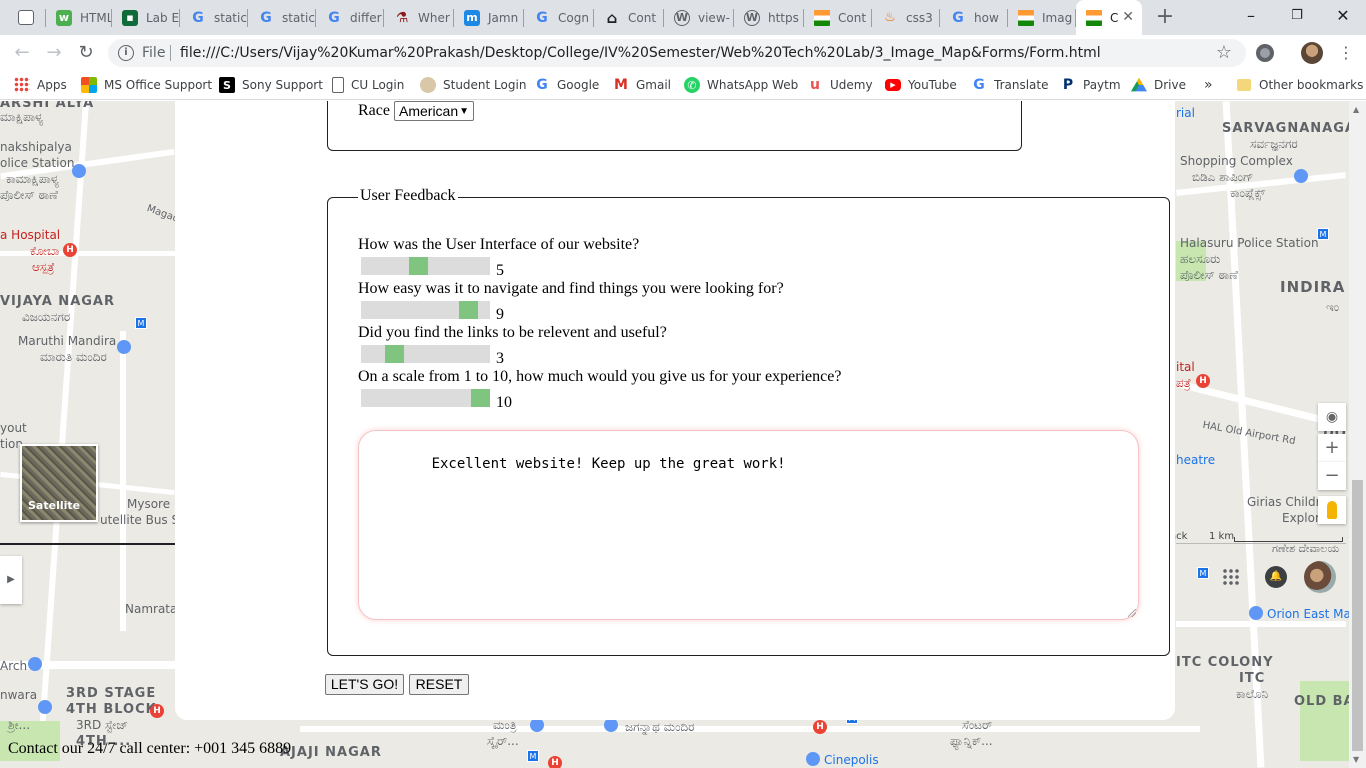  Describe the element at coordinates (566, 85) in the screenshot. I see `bookmark-google: G Google` at that location.